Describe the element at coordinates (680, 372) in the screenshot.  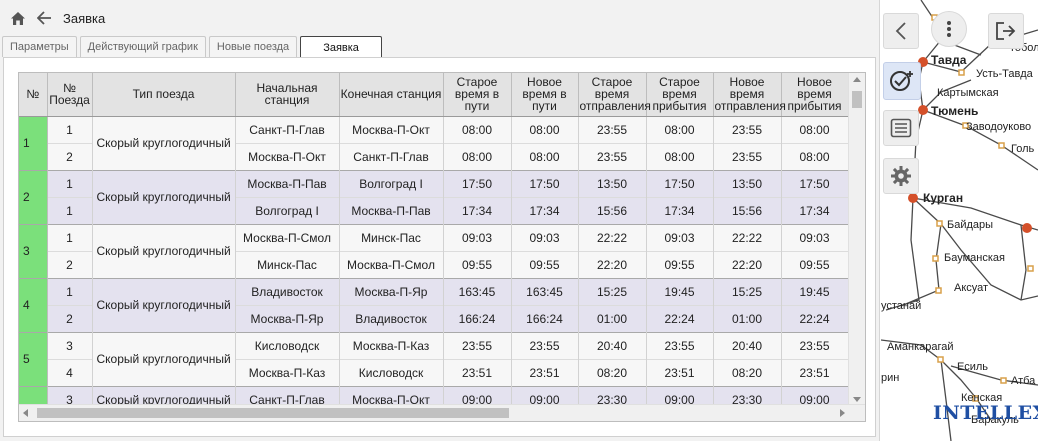
I see `old-arrival-cell: 23:51` at that location.